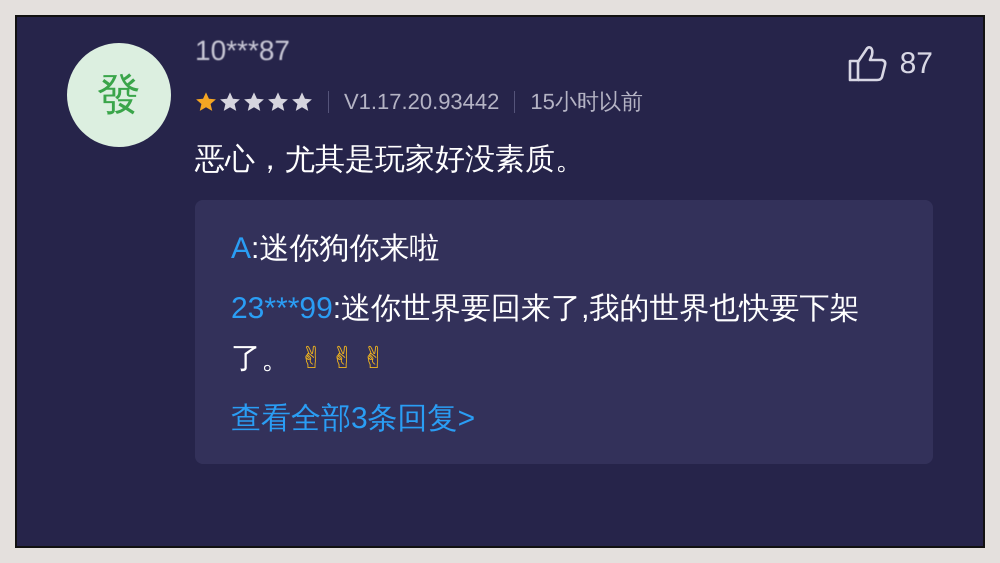 The height and width of the screenshot is (563, 1000). I want to click on view-all-replies-link: 查看全部3条回复>, so click(562, 419).